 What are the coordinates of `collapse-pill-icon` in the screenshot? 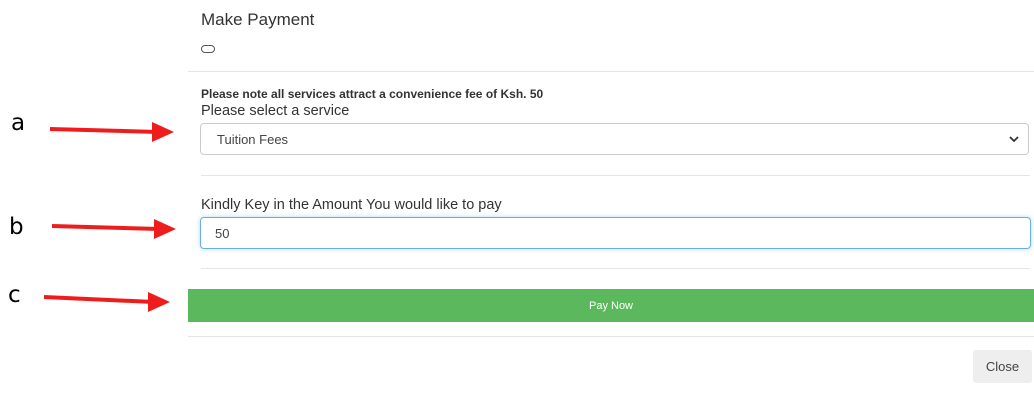 It's located at (208, 49).